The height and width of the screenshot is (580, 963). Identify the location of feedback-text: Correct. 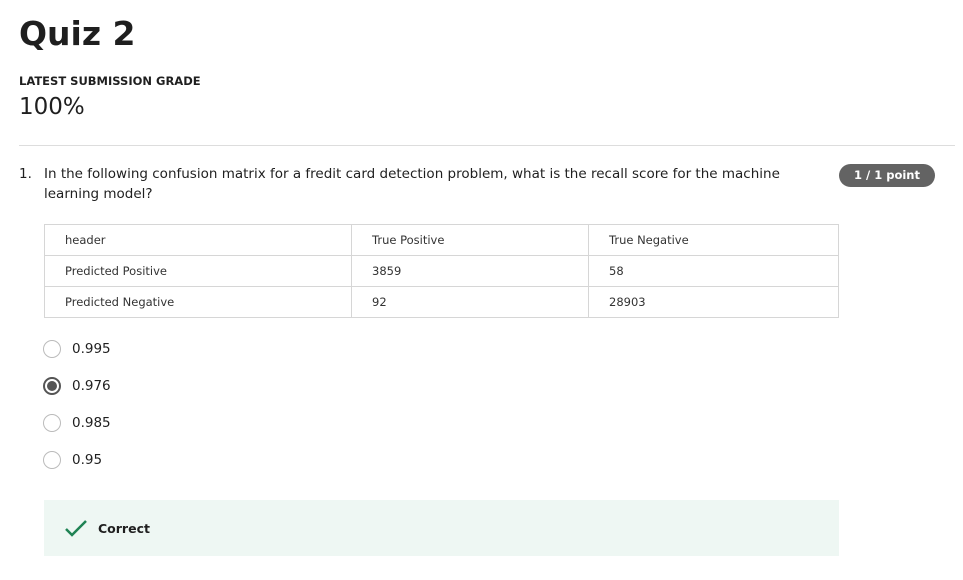
(124, 528).